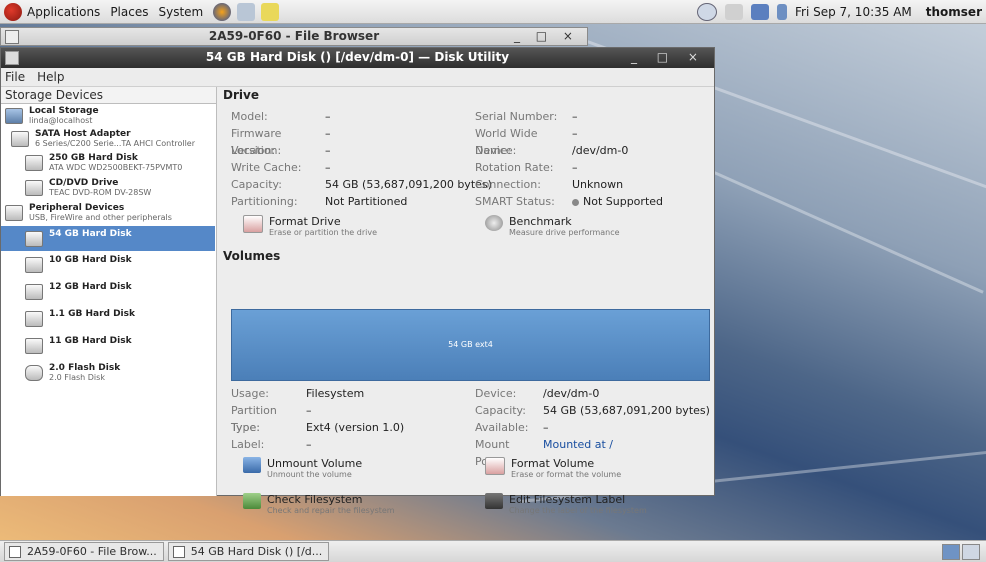  What do you see at coordinates (252, 256) in the screenshot?
I see `volumes-section-title: Volumes` at bounding box center [252, 256].